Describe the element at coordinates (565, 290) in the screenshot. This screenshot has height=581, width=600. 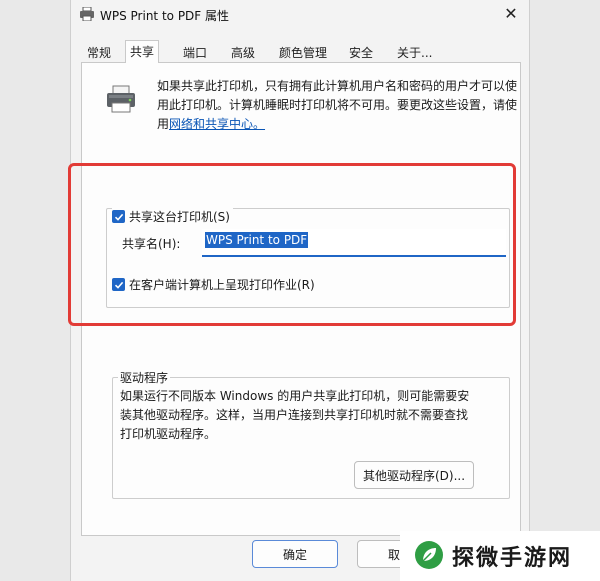
I see `background-right` at that location.